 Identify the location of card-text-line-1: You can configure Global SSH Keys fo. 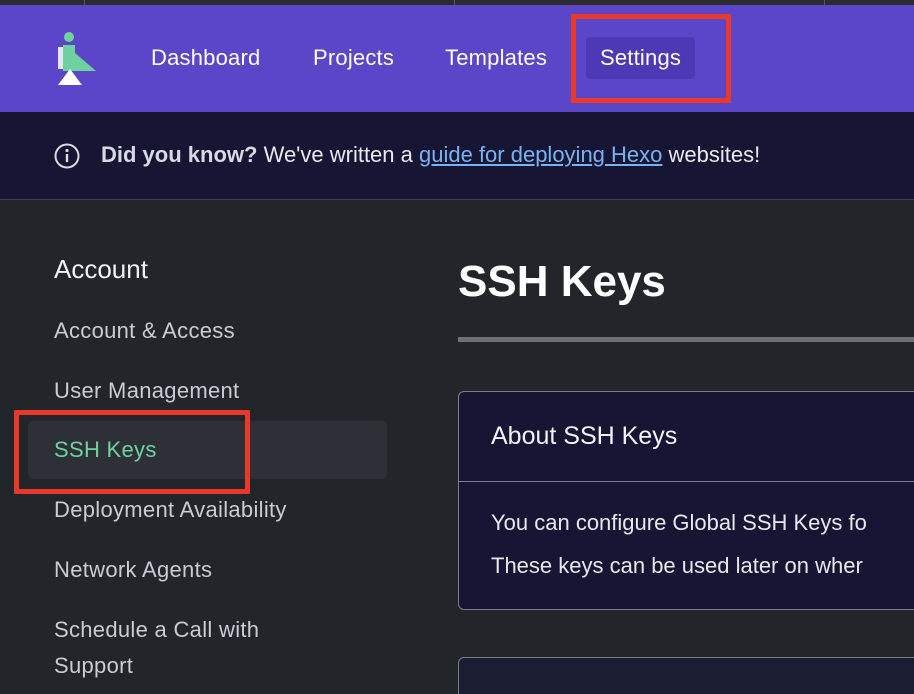
(679, 522).